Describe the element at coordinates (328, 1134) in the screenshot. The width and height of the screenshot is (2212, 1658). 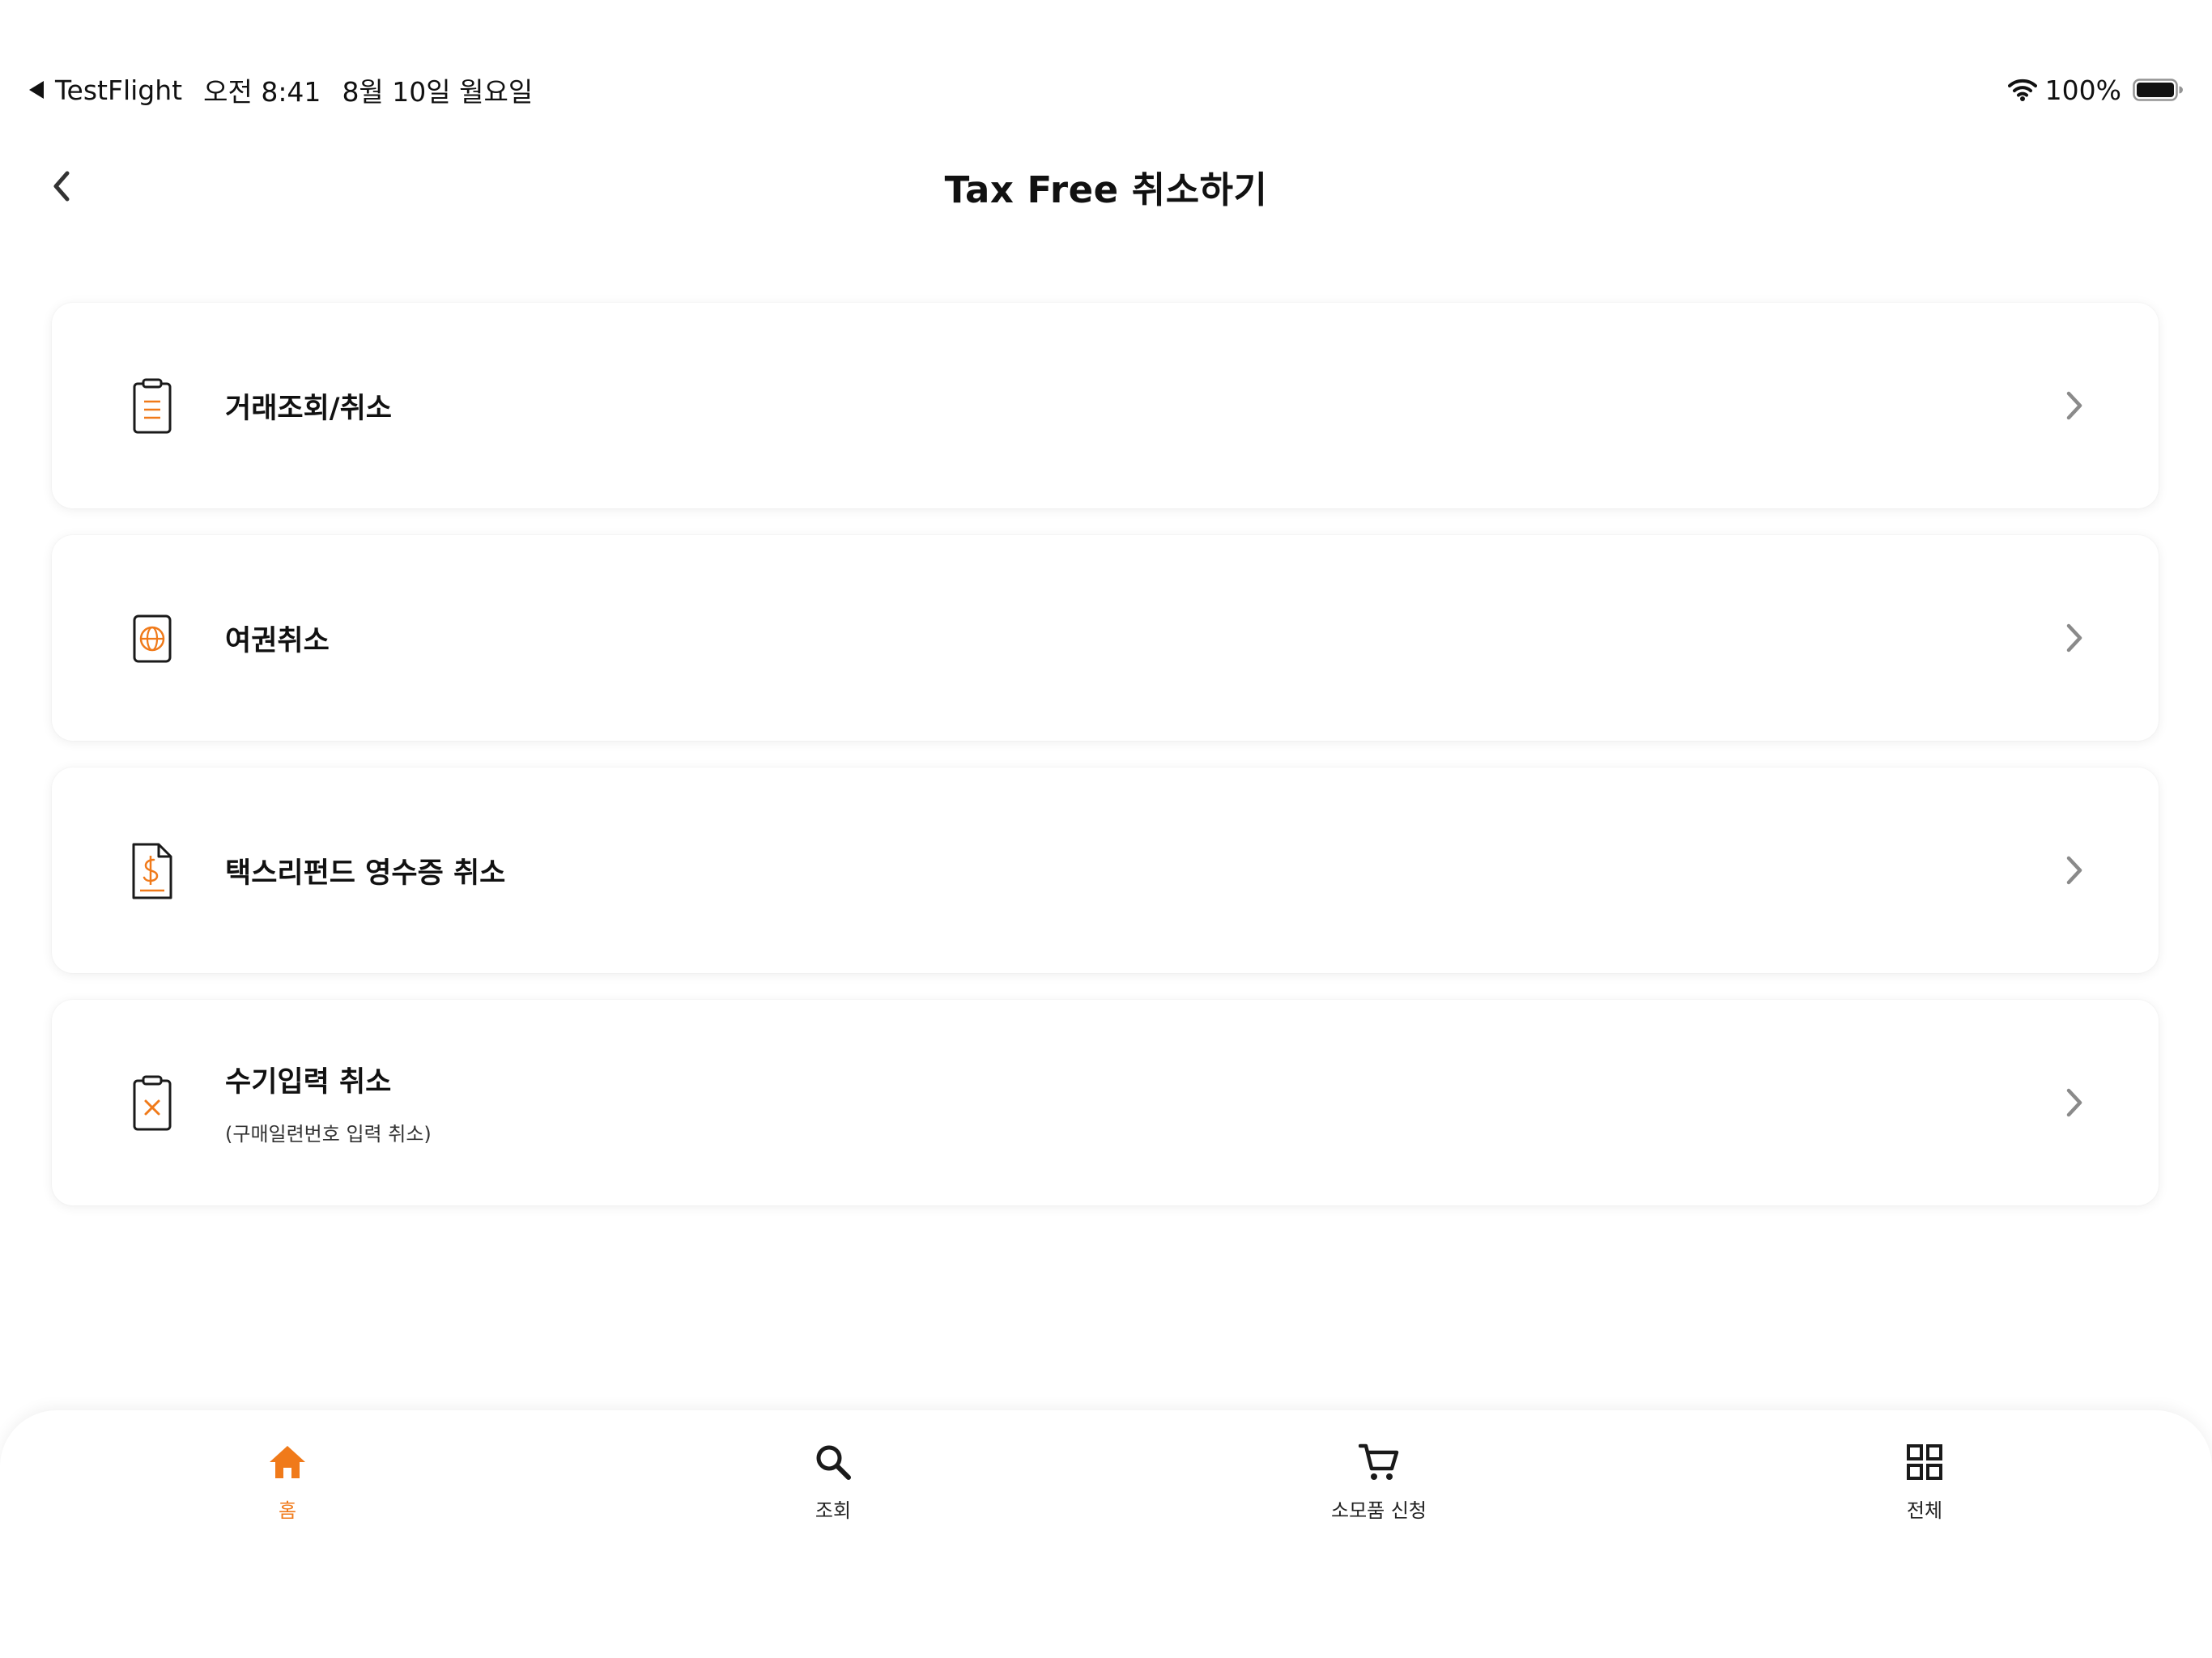
I see `menu-item-sublabel: (구매일련번호 입력 취소)` at that location.